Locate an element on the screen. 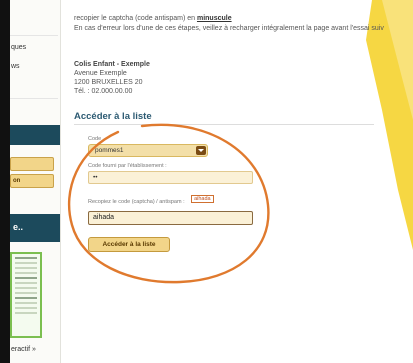 This screenshot has width=413, height=363. captcha-input: aihada is located at coordinates (170, 218).